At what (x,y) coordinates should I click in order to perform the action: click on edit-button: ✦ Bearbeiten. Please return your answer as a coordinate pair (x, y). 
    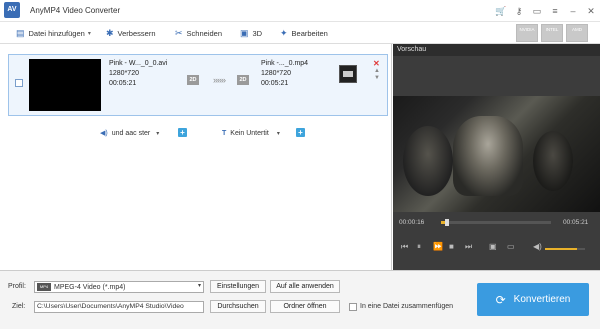
    Looking at the image, I should click on (304, 33).